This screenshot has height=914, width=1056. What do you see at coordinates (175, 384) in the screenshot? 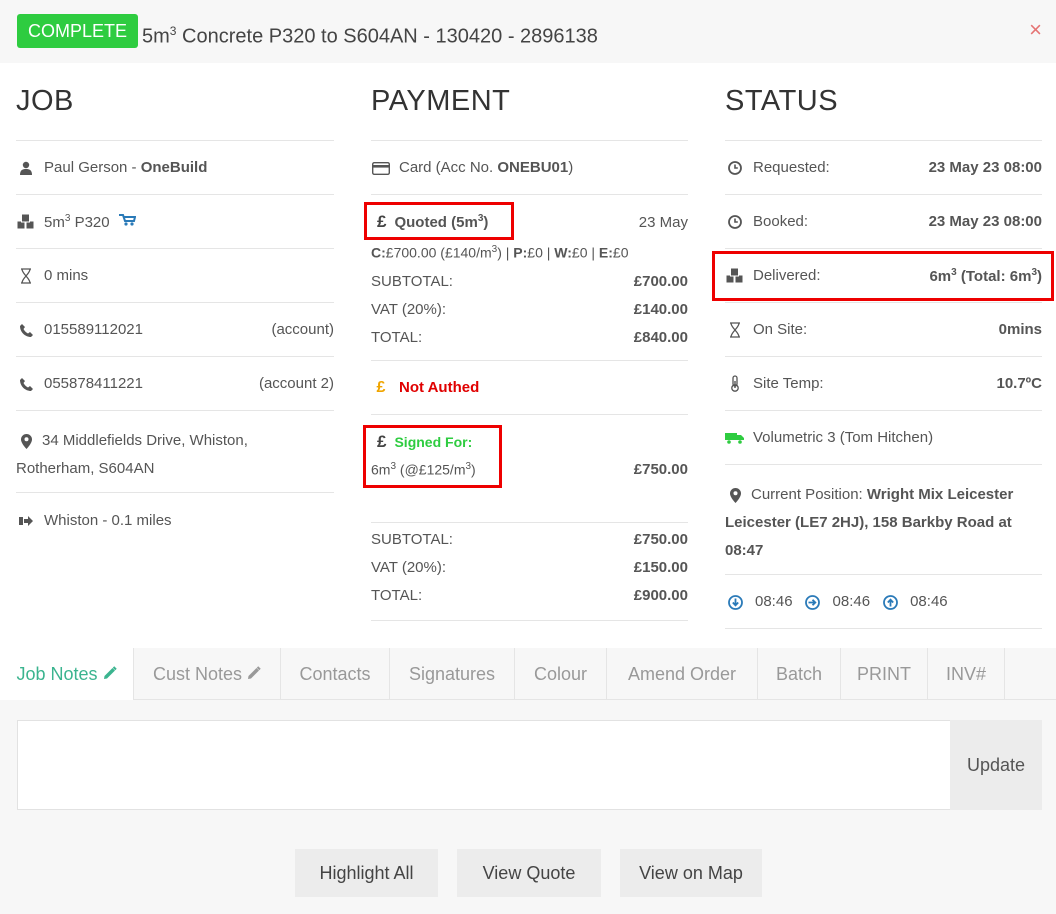
I see `phone-row-2: 055878411221 (account 2)` at bounding box center [175, 384].